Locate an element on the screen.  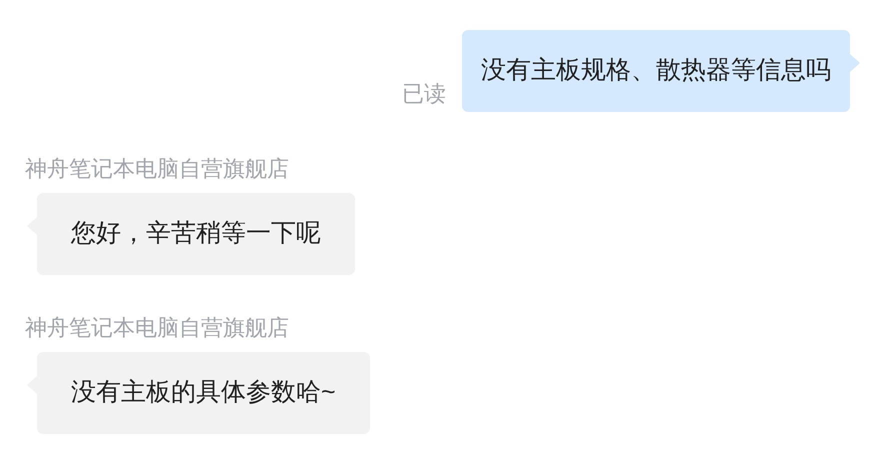
message-bubble: 没有主板的具体参数哈~ is located at coordinates (203, 393).